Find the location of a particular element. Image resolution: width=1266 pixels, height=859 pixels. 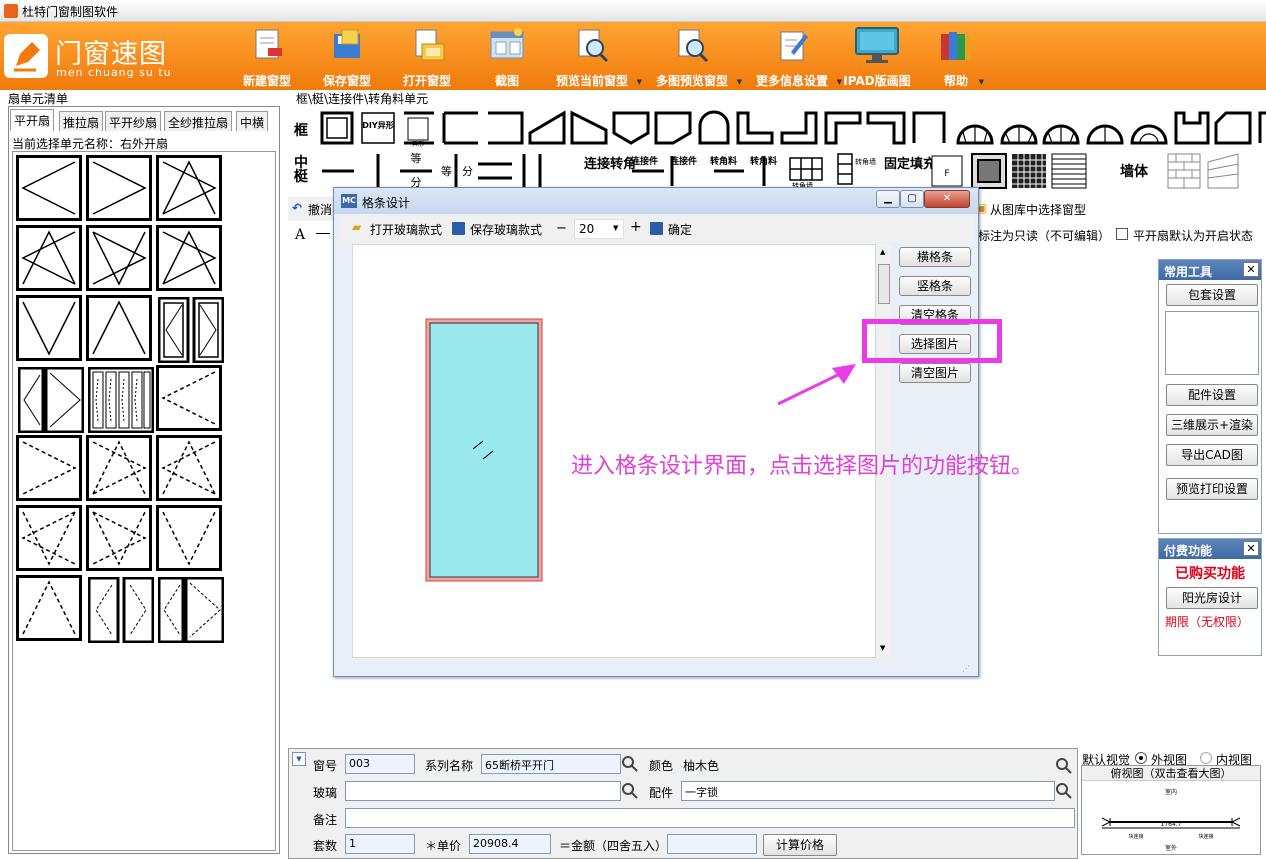

amount-field is located at coordinates (712, 844).